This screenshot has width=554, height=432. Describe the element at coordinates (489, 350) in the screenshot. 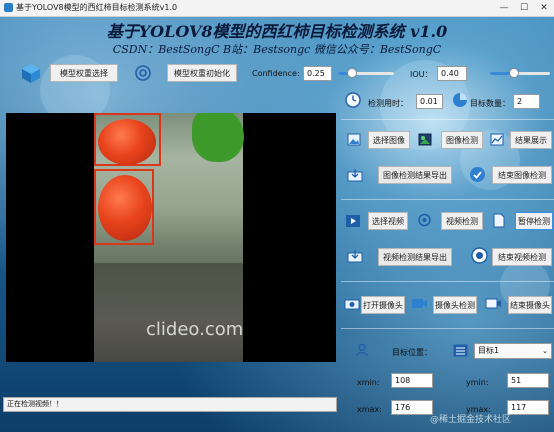

I see `target-select-value: 目标1` at that location.